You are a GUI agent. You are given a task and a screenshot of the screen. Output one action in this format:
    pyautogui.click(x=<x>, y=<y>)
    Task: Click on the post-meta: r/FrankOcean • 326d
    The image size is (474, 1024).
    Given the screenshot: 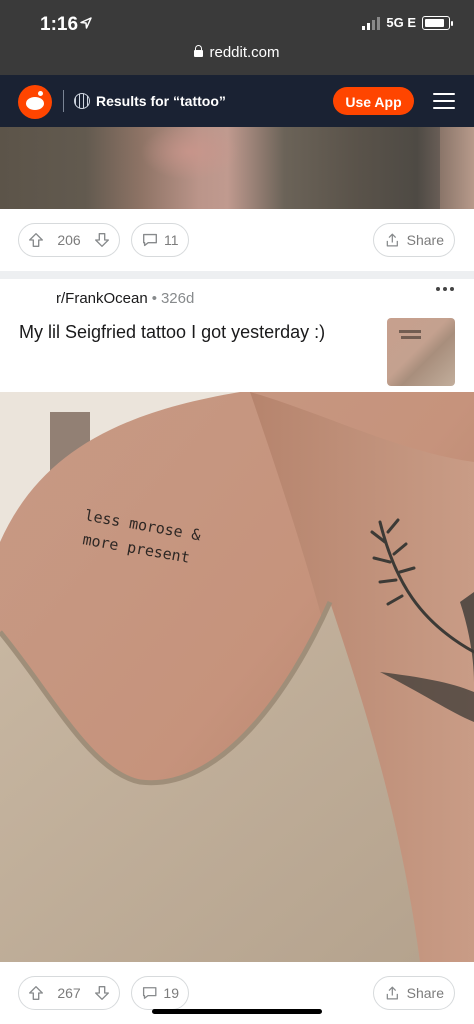 What is the action you would take?
    pyautogui.click(x=125, y=298)
    